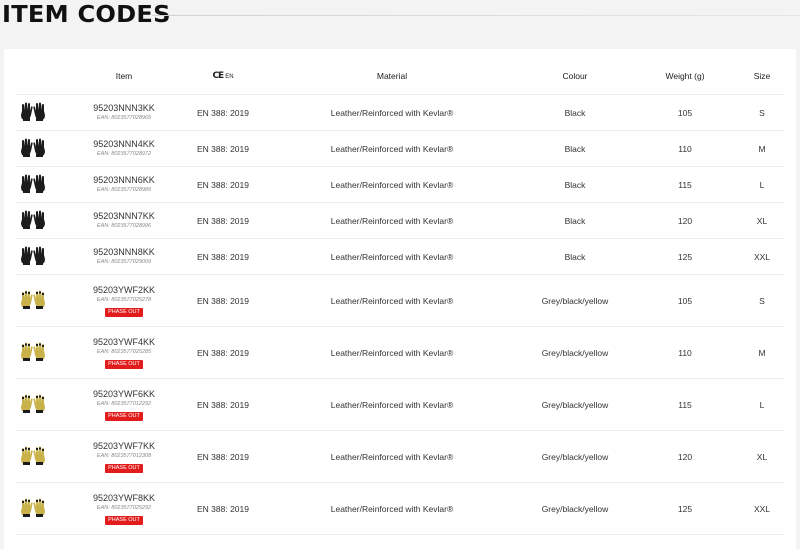  What do you see at coordinates (124, 190) in the screenshot?
I see `ean-code: EAN: 8023577028989` at bounding box center [124, 190].